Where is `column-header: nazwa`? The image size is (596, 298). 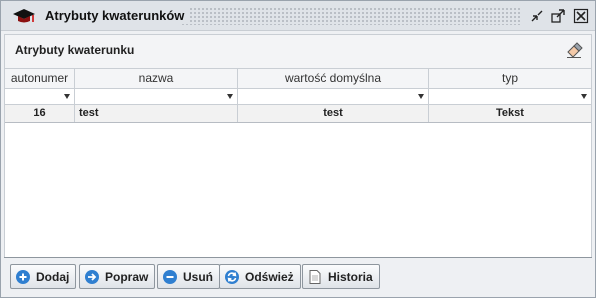 column-header: nazwa is located at coordinates (156, 78).